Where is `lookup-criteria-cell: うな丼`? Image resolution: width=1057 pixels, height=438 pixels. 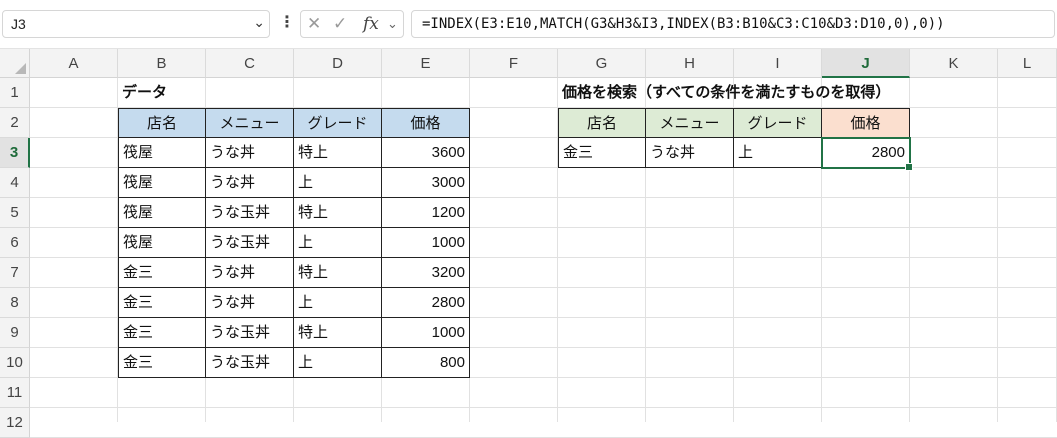 lookup-criteria-cell: うな丼 is located at coordinates (689, 152).